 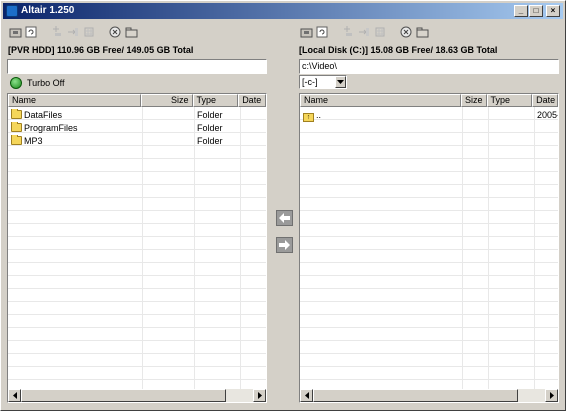 I want to click on file-name: MP3, so click(x=33, y=141).